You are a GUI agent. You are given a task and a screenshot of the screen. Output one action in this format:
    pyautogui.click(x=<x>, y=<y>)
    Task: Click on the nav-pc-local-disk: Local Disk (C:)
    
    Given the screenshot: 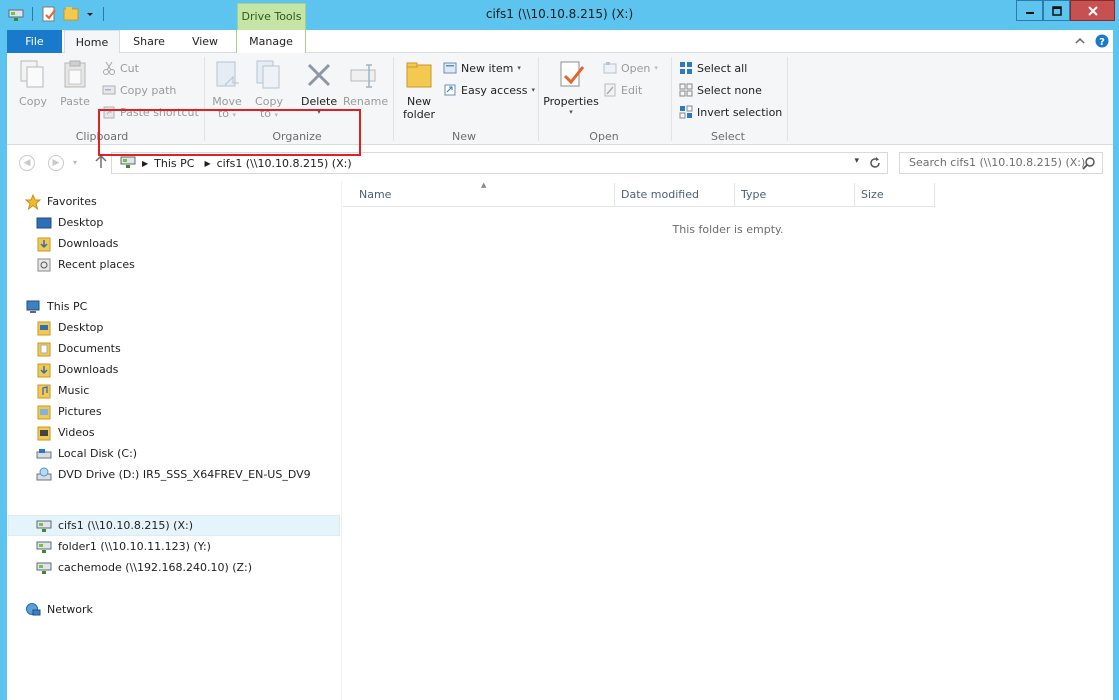 What is the action you would take?
    pyautogui.click(x=86, y=453)
    